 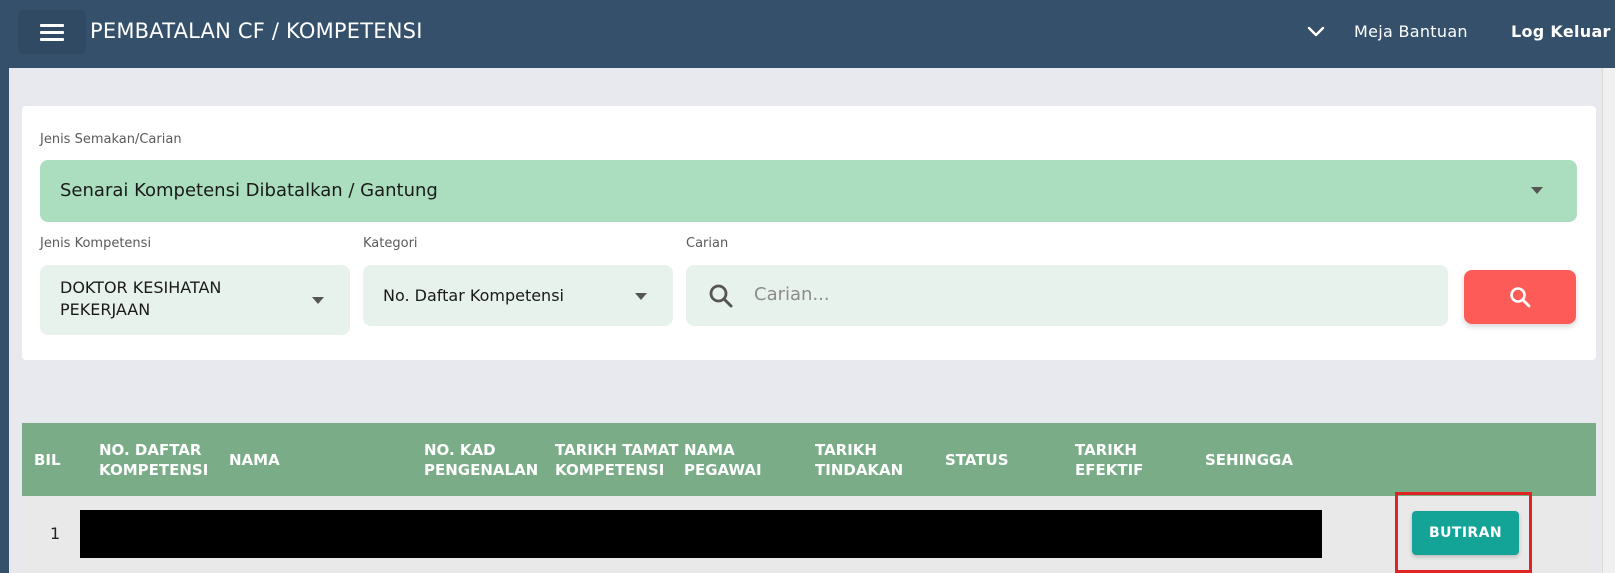 What do you see at coordinates (723, 460) in the screenshot?
I see `column-header-nama-pegawai: NAMA PEGAWAI` at bounding box center [723, 460].